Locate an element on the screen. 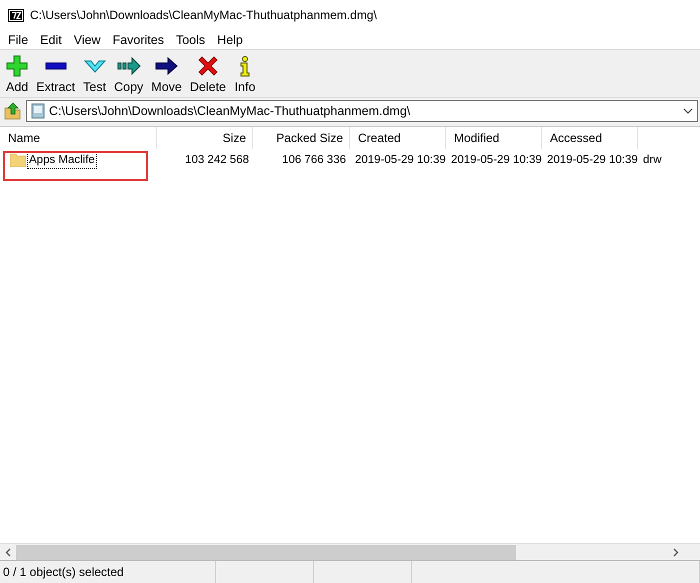 Image resolution: width=700 pixels, height=583 pixels. app-icon is located at coordinates (16, 15).